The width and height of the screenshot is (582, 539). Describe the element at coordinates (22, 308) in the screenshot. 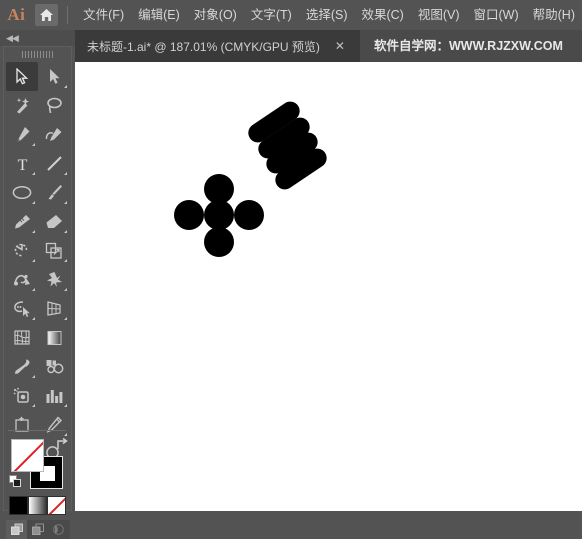

I see `shape-builder-tool` at that location.